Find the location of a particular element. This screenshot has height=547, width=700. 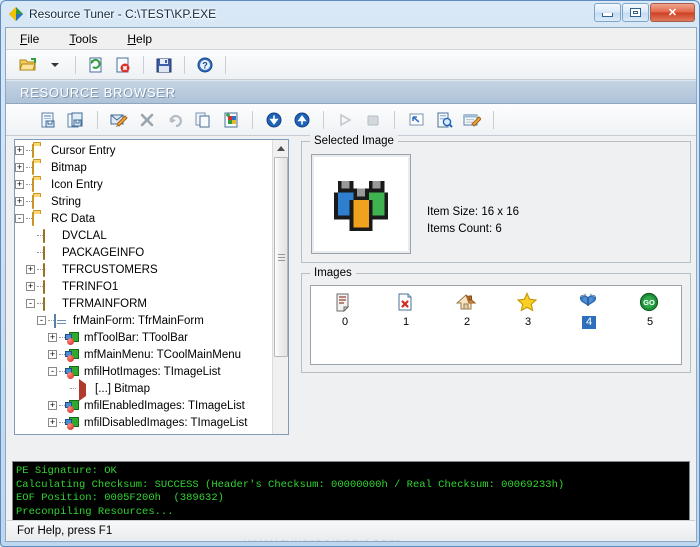

tree-node-label: mfilHotImages: TImageList is located at coordinates (152, 371).